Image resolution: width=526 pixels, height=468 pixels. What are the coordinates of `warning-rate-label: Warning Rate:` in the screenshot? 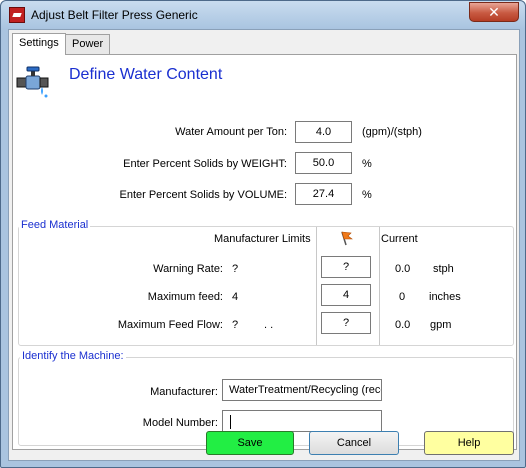 It's located at (188, 269).